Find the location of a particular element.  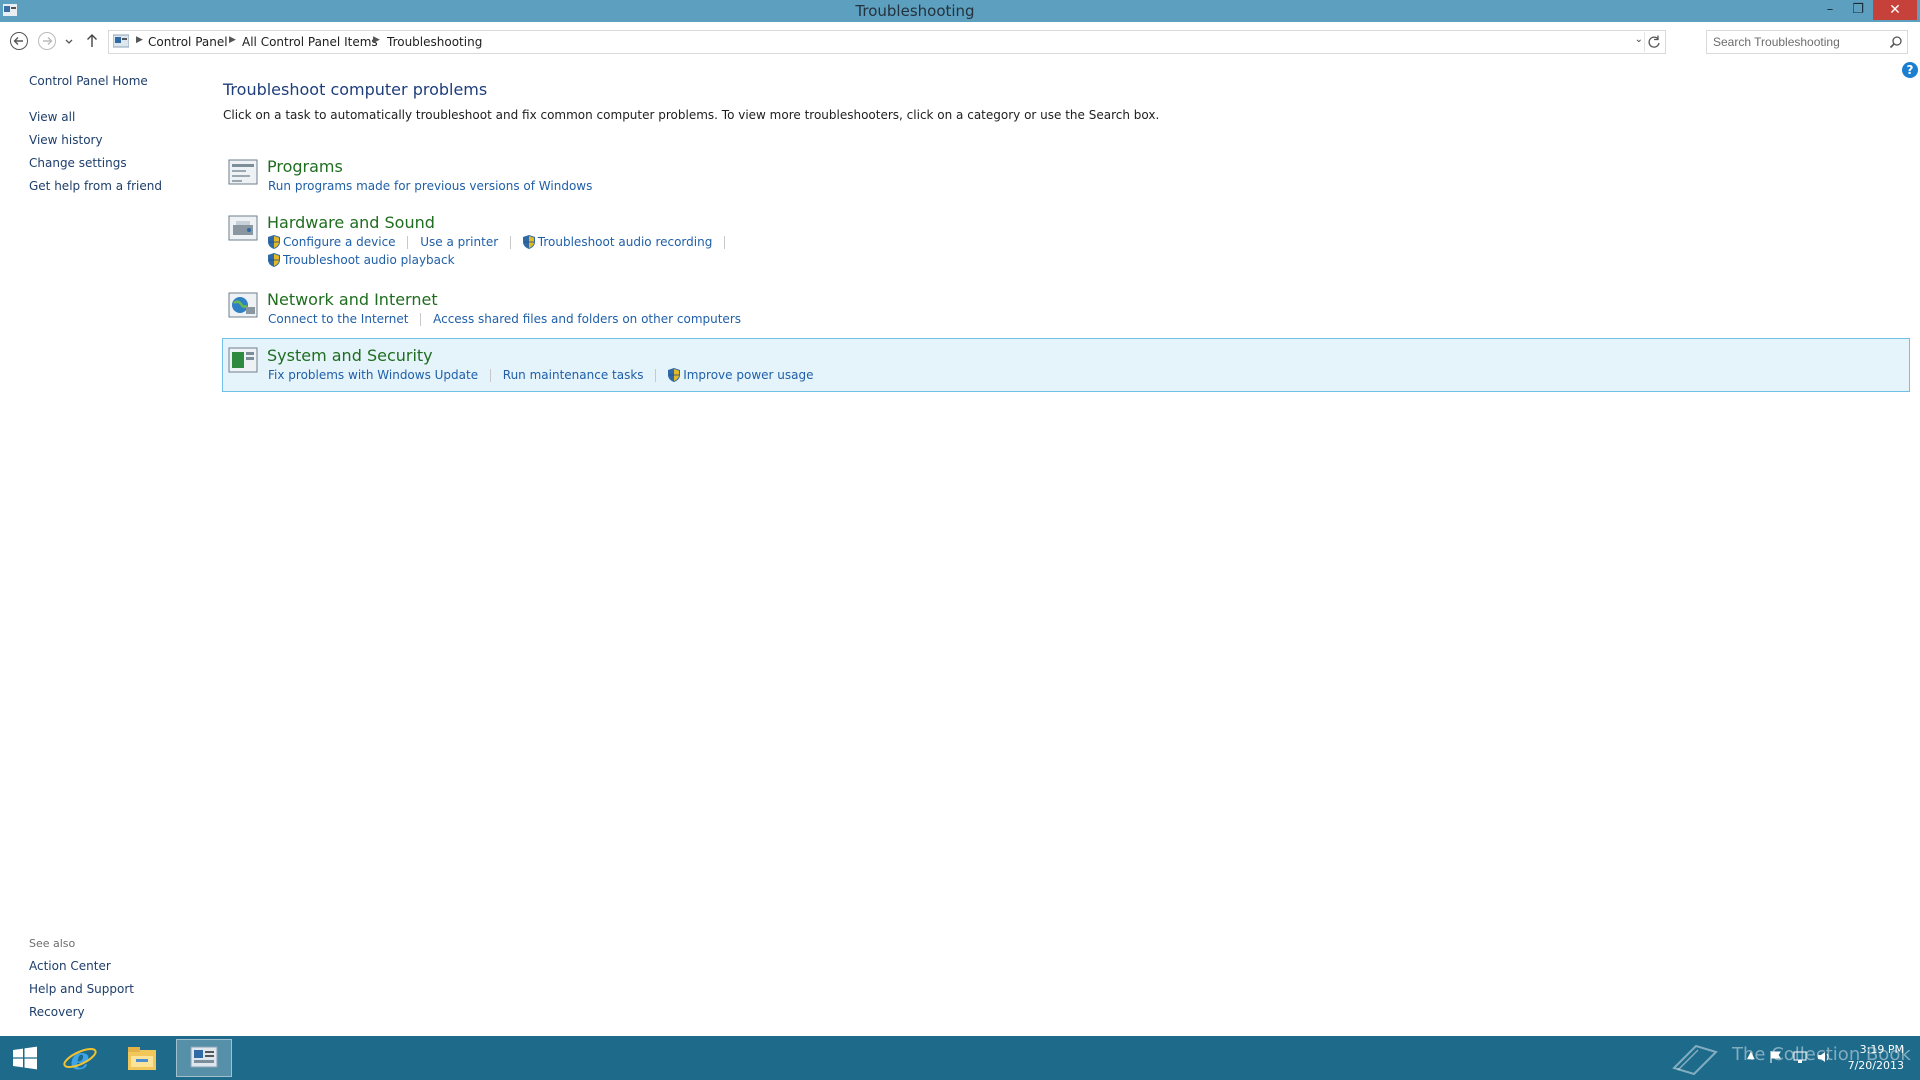

title-bar: Troubleshooting – ❐ ✕ is located at coordinates (960, 11).